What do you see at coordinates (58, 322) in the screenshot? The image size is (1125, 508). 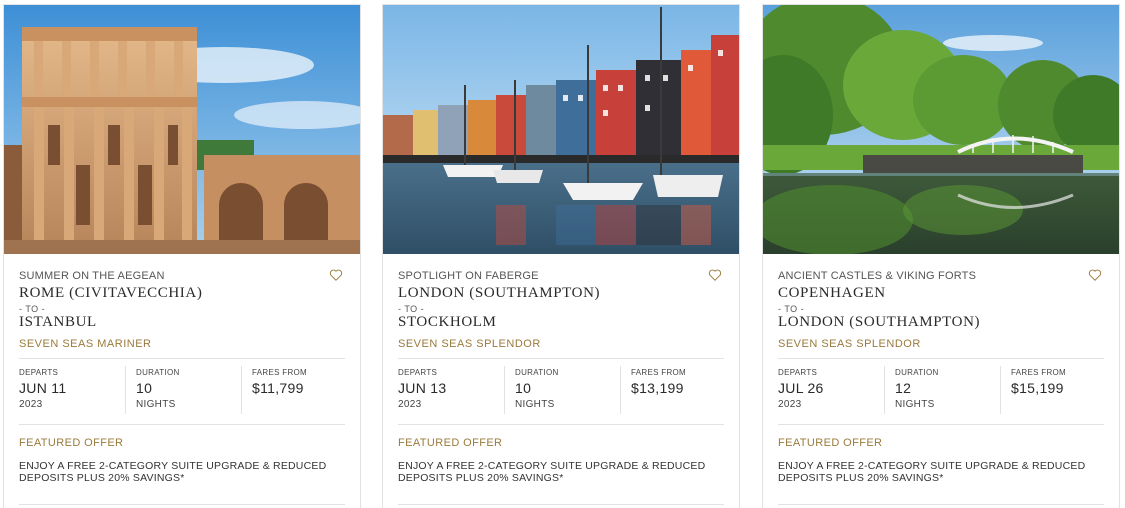 I see `arrival-port: ISTANBUL` at bounding box center [58, 322].